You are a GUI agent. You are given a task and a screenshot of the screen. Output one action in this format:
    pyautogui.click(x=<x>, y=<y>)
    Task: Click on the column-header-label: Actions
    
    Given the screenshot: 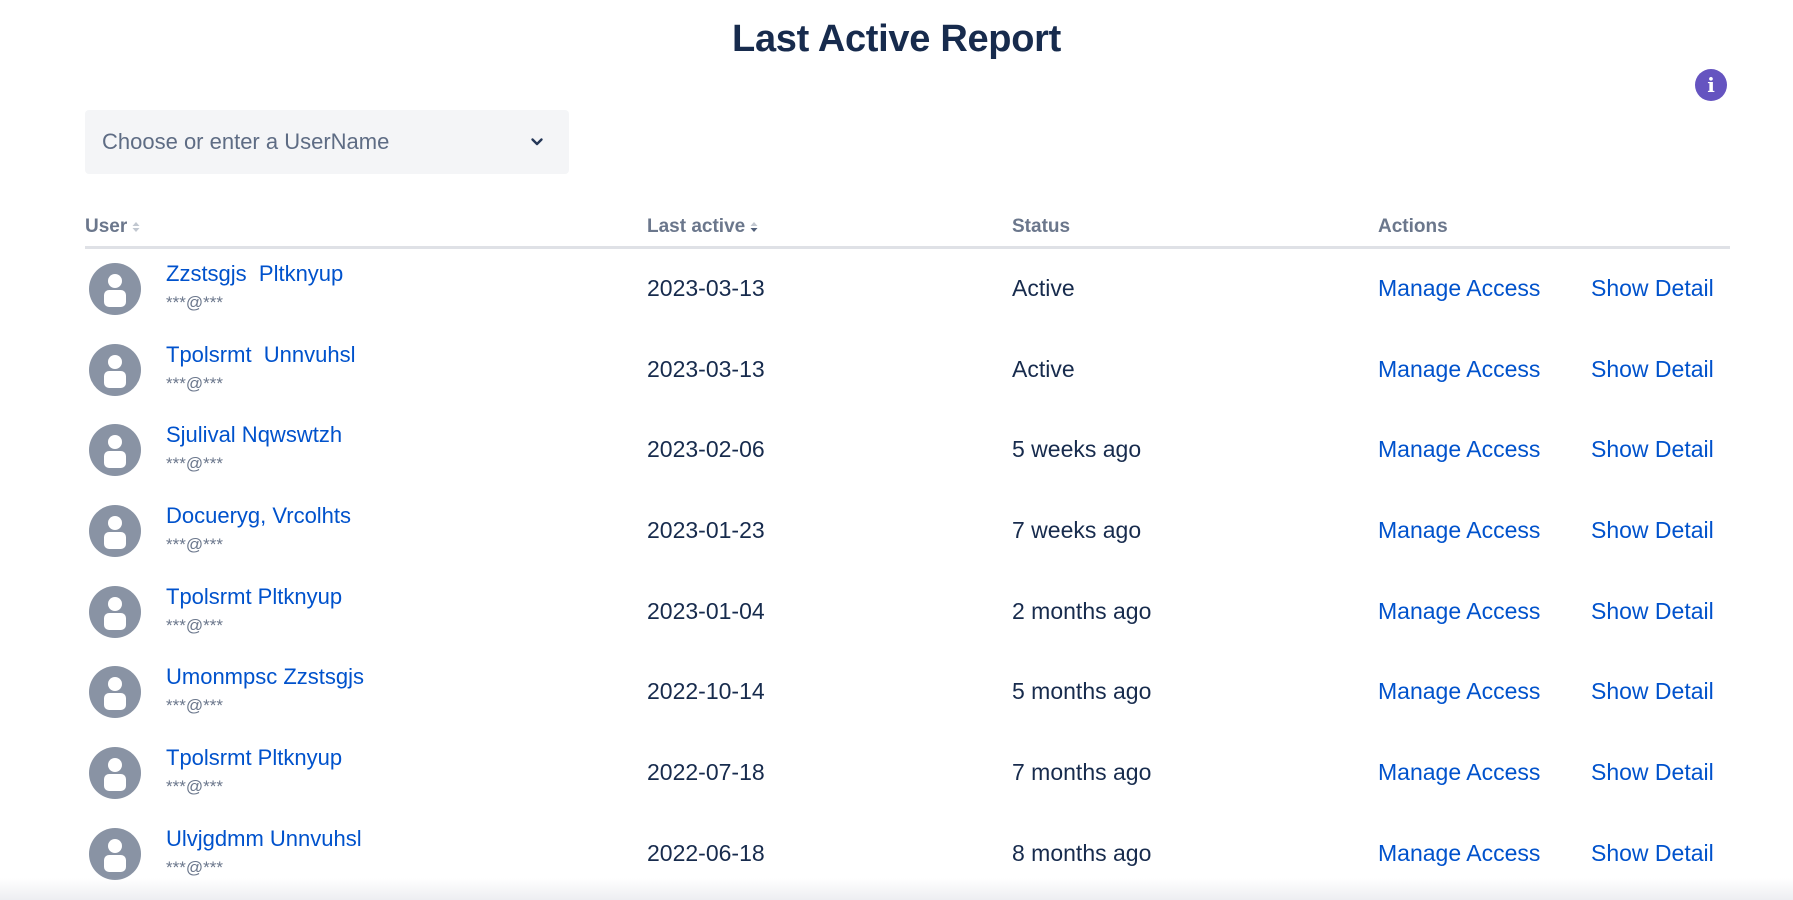 What is the action you would take?
    pyautogui.click(x=1413, y=226)
    